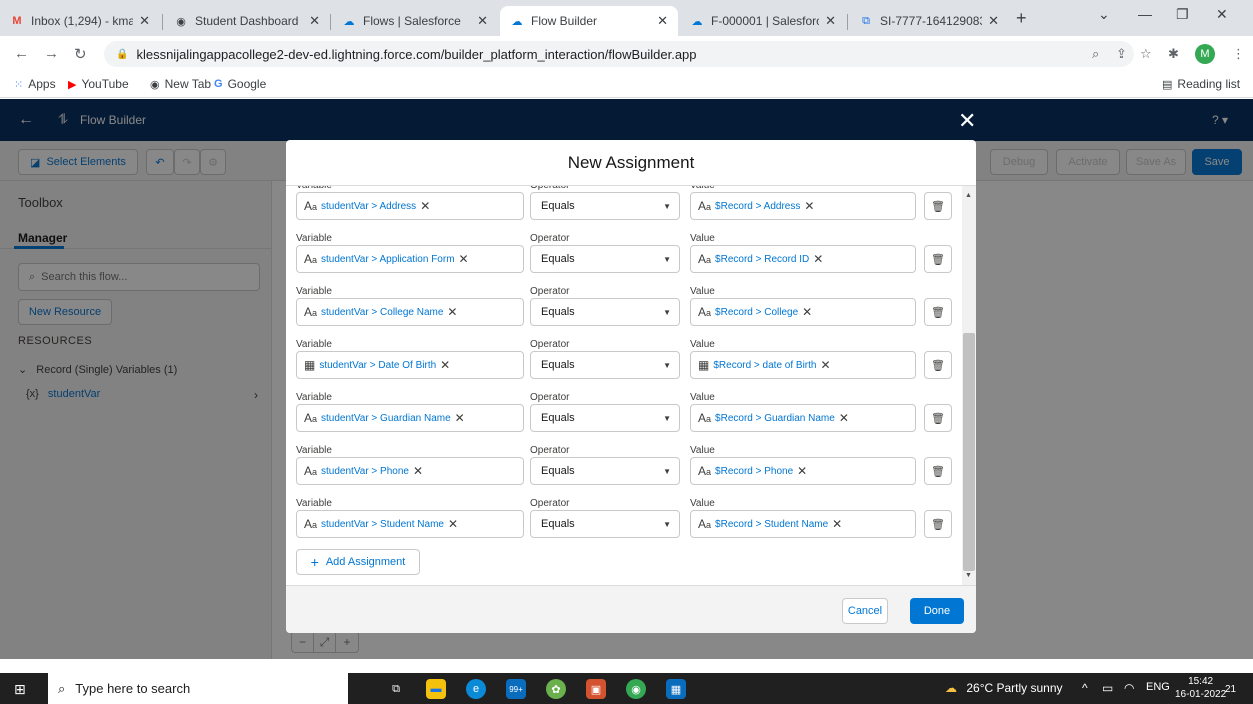  I want to click on forward-arrow-icon: →, so click(51, 53).